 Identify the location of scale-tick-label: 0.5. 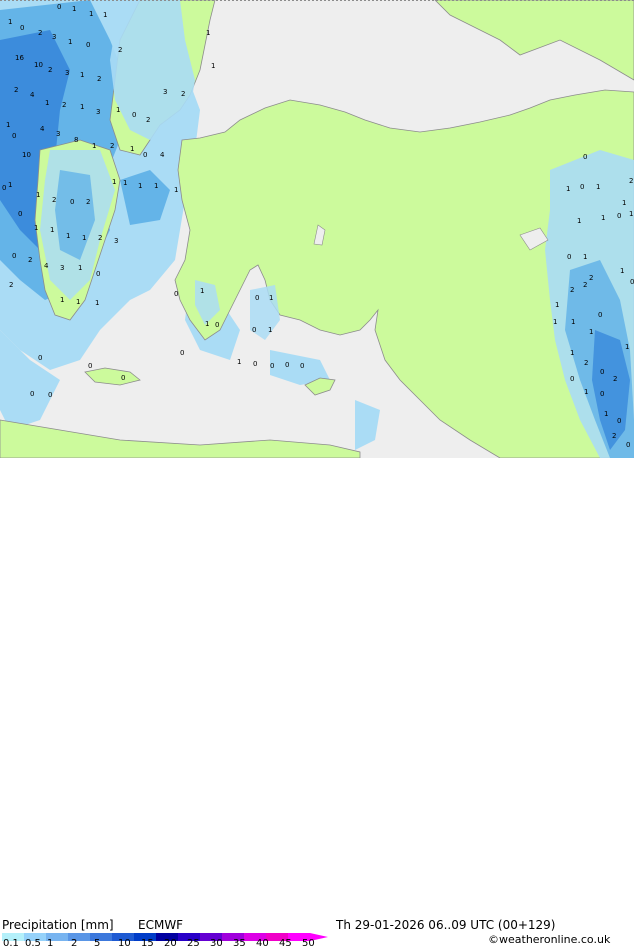
(33, 943).